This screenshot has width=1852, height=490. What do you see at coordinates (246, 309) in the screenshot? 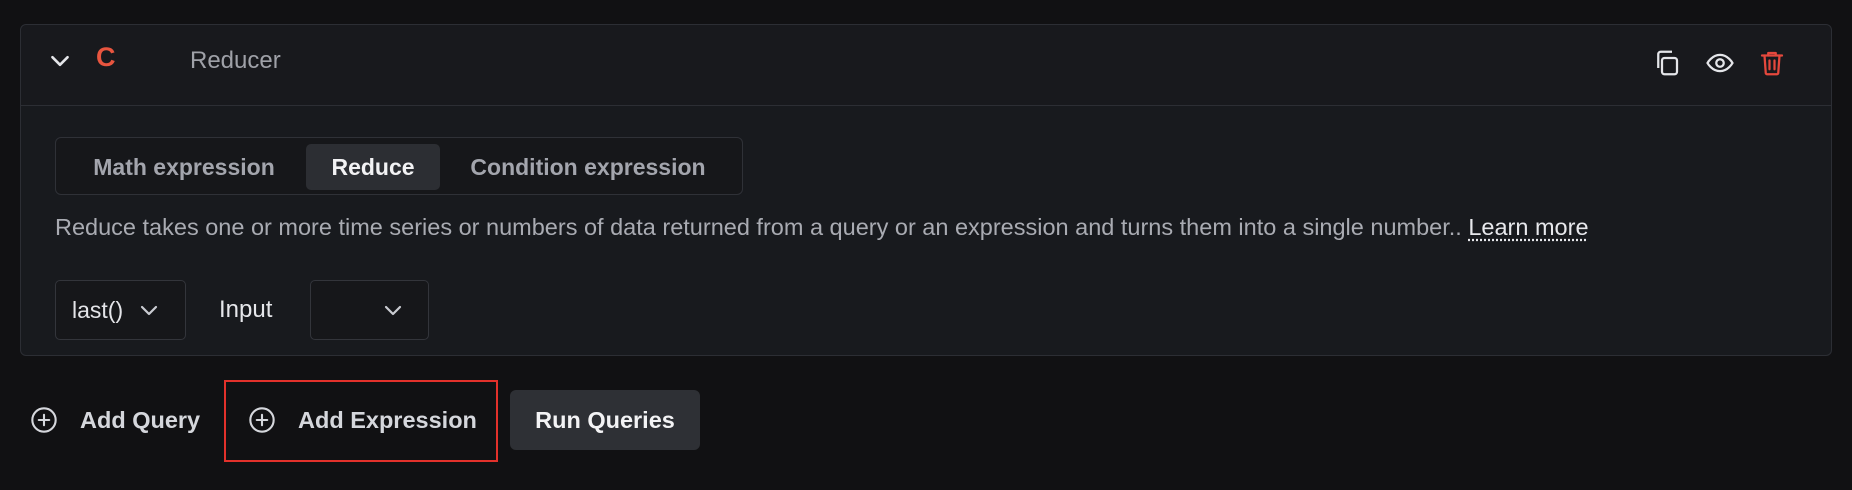
I see `input-label: Input` at bounding box center [246, 309].